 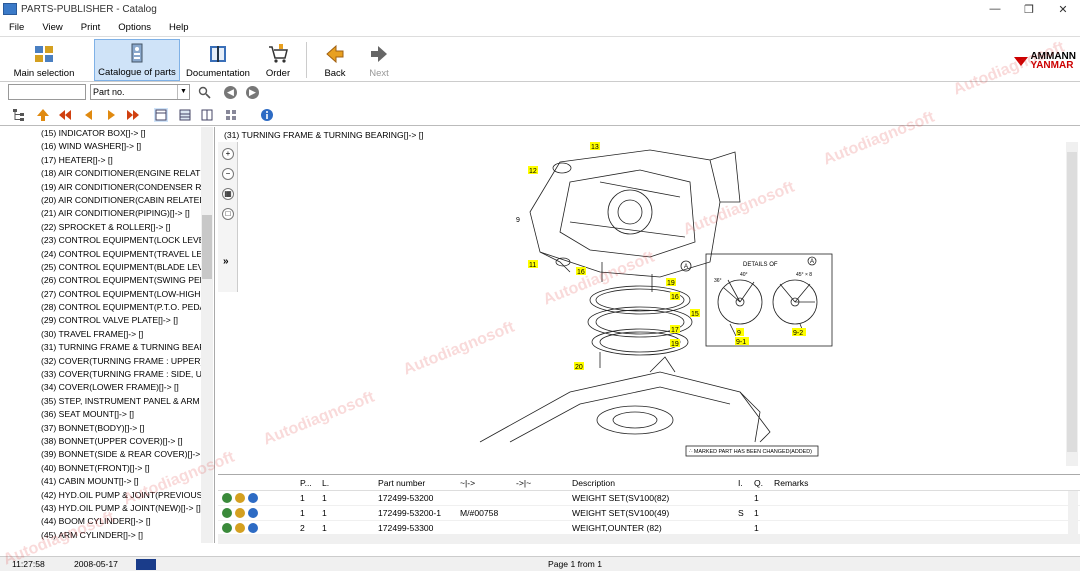 What do you see at coordinates (100, 387) in the screenshot?
I see `tree-item: (34) COVER(LOWER FRAME)[]-> []` at bounding box center [100, 387].